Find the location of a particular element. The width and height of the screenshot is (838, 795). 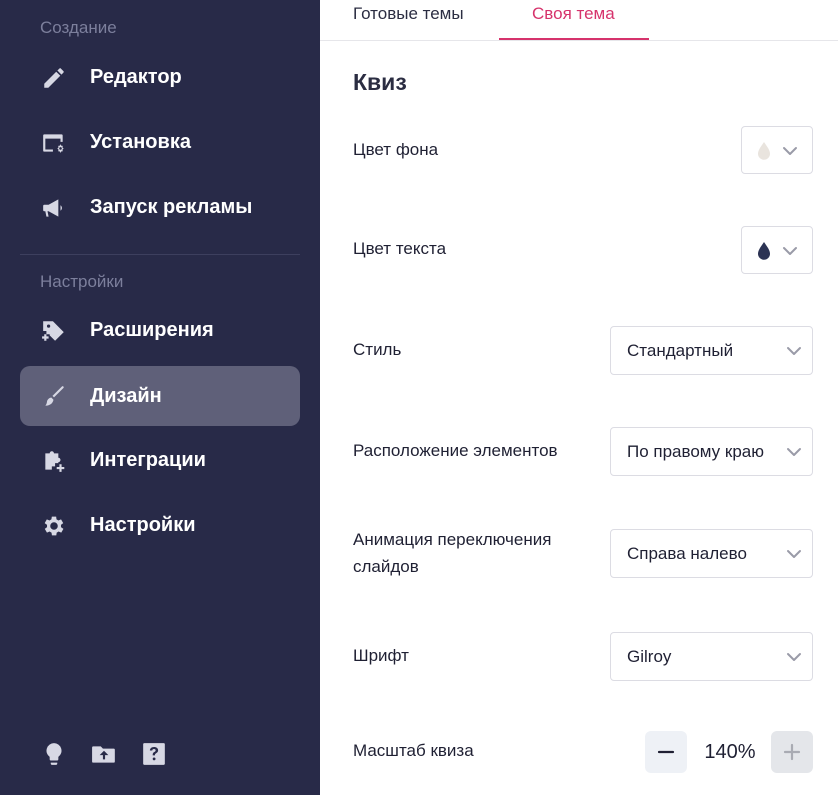

layout-select-value: По правому краю is located at coordinates (696, 451).